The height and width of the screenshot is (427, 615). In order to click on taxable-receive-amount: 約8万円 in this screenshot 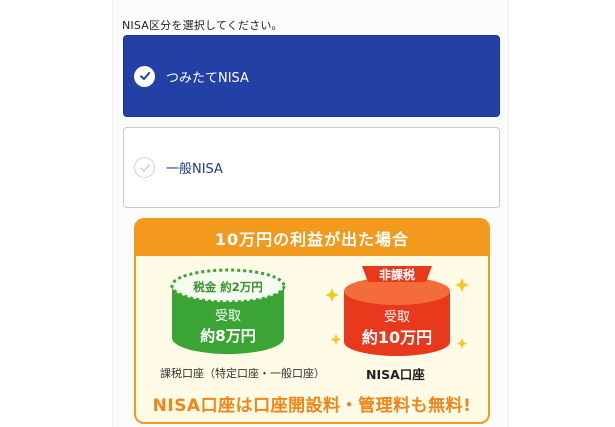, I will do `click(227, 336)`.